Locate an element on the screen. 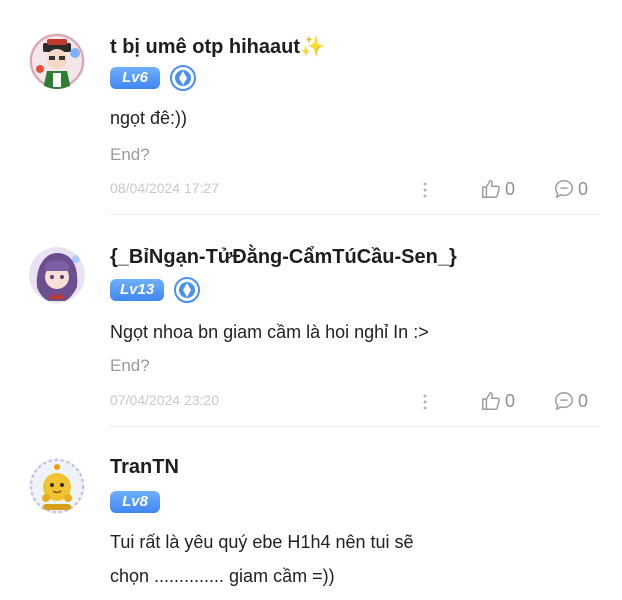  user-badges: Lv13 is located at coordinates (155, 290).